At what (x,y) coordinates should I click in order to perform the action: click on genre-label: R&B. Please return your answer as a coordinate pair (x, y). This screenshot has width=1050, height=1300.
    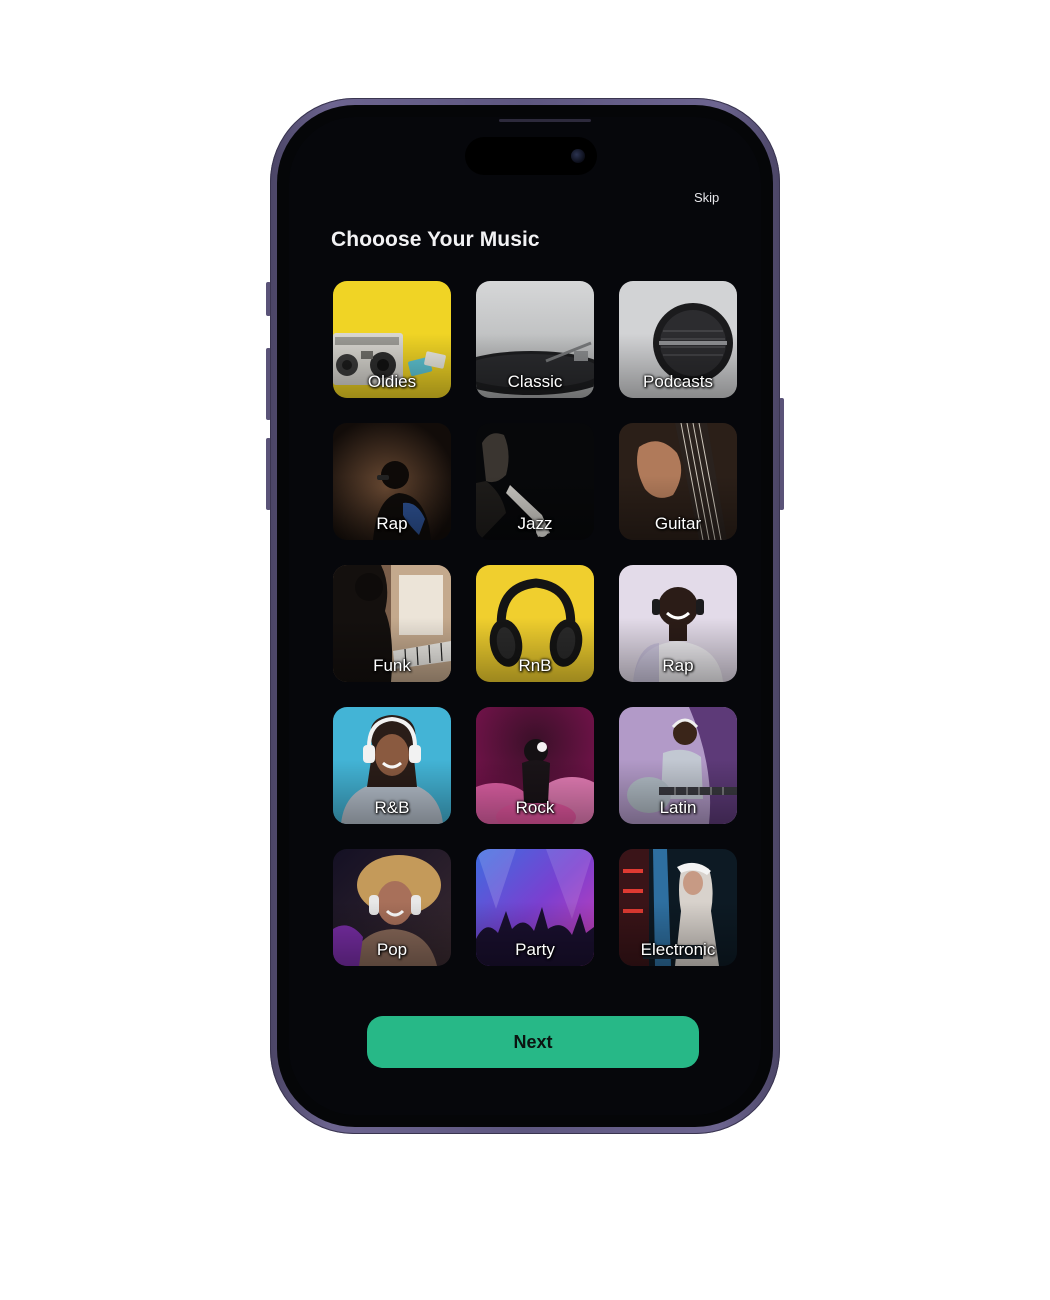
    Looking at the image, I should click on (392, 807).